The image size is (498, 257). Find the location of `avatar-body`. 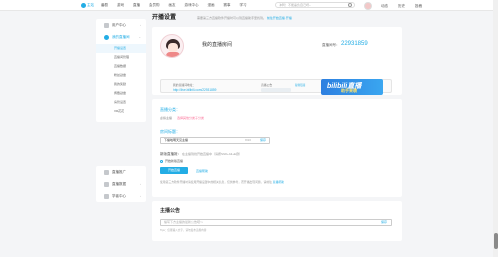

avatar-body is located at coordinates (173, 54).